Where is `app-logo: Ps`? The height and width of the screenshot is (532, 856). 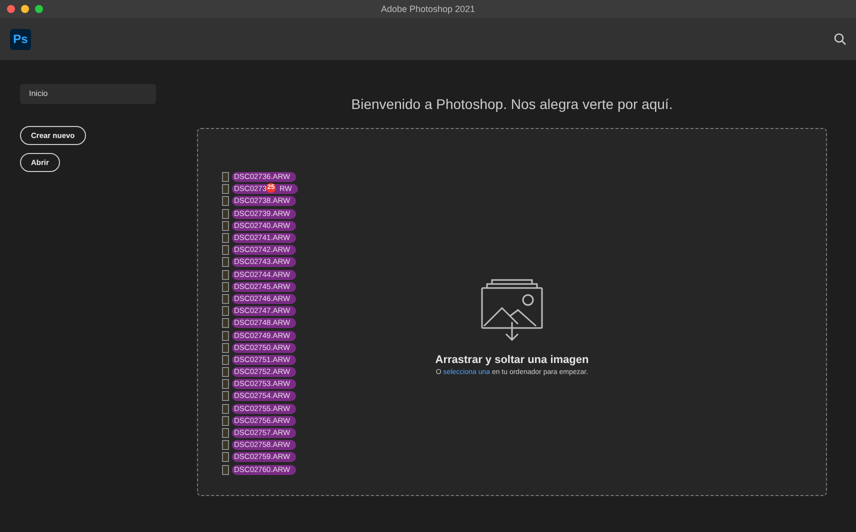 app-logo: Ps is located at coordinates (20, 39).